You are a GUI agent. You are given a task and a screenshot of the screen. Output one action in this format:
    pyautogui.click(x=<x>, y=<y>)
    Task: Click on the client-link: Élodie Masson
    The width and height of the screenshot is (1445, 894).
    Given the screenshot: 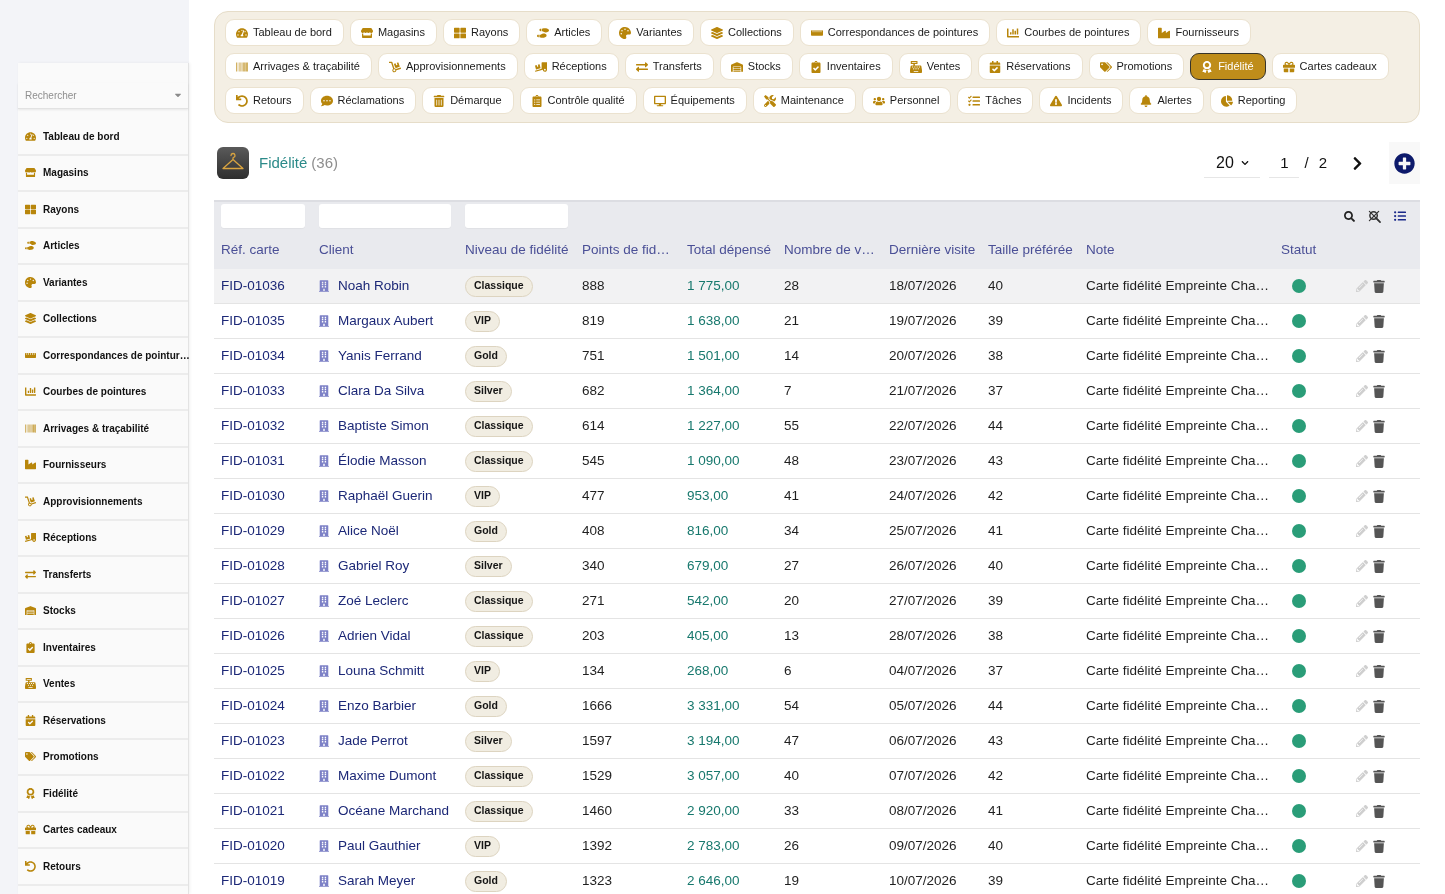 What is the action you would take?
    pyautogui.click(x=382, y=461)
    